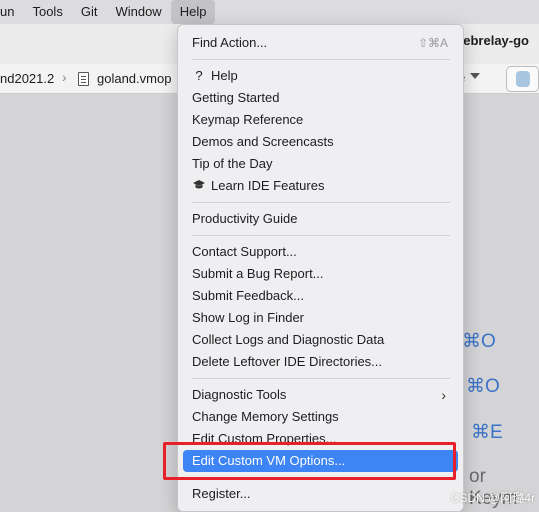 This screenshot has height=512, width=539. What do you see at coordinates (269, 12) in the screenshot?
I see `macos-menu-bar: un Tools Git Window Help` at bounding box center [269, 12].